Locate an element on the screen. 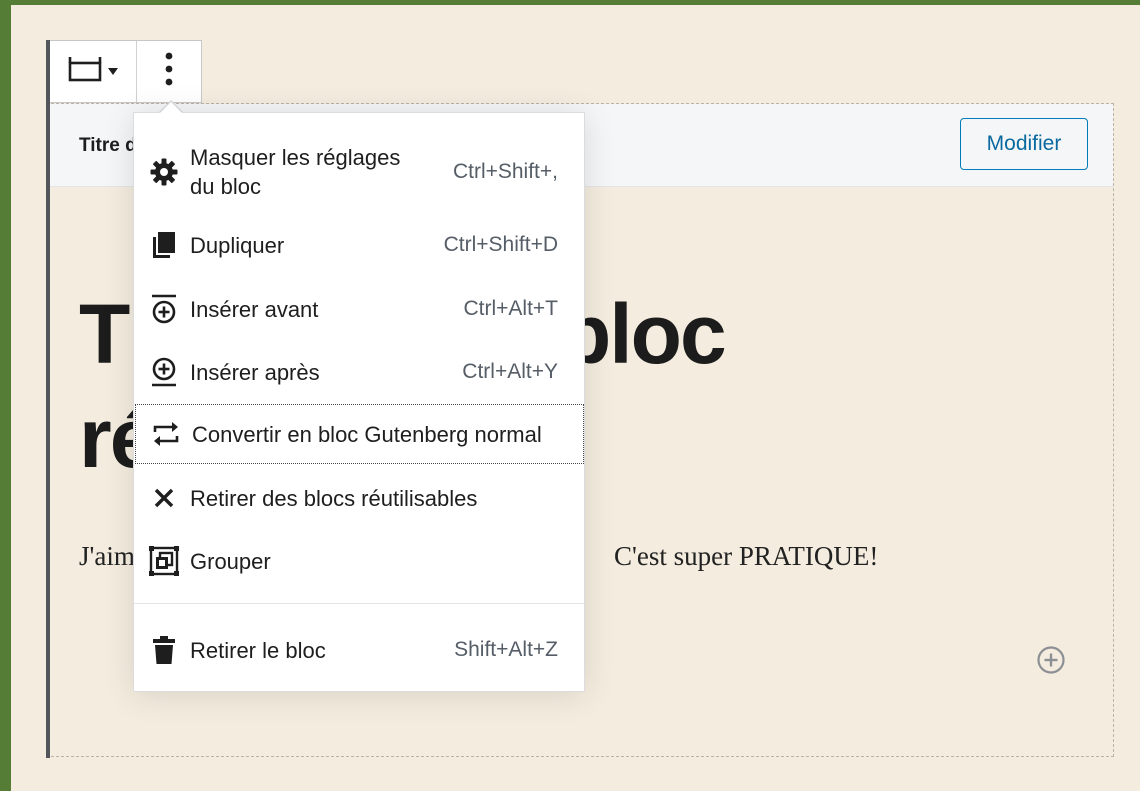 This screenshot has height=791, width=1140. menu-item-remove-from-reusable: Retirer des blocs réutilisables is located at coordinates (359, 498).